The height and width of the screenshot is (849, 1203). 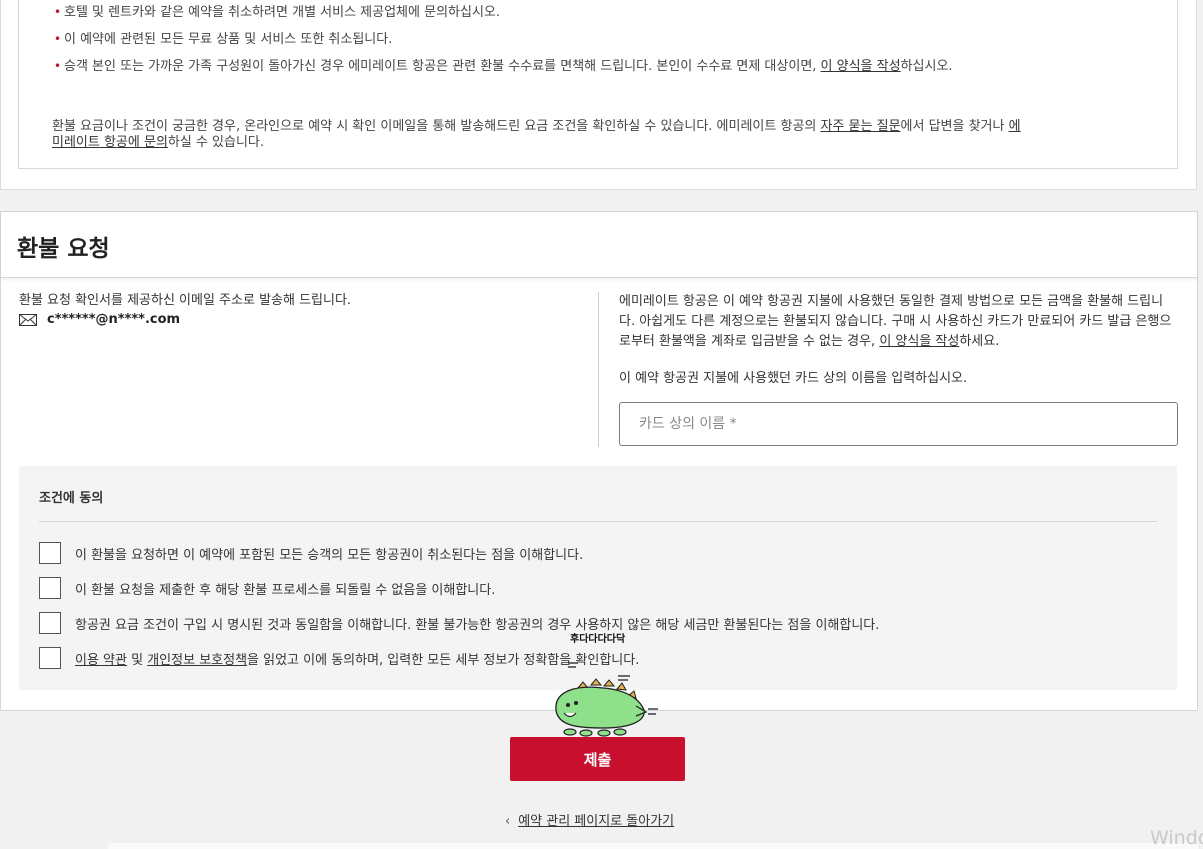 I want to click on bank-refund-form-link: 이 양식을 작성, so click(x=919, y=341).